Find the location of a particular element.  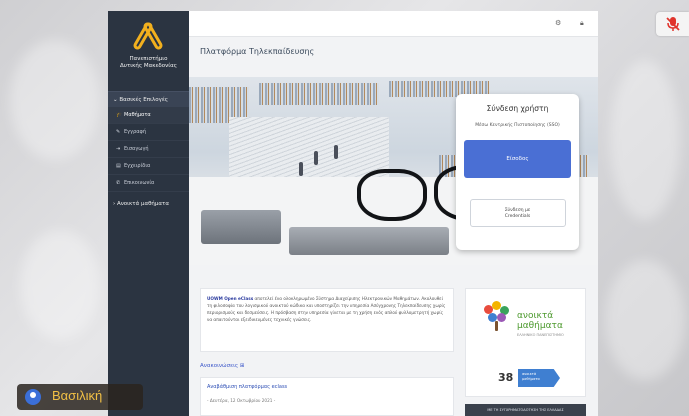

open-courses-title: ανοικτά μαθήματα is located at coordinates (540, 321).